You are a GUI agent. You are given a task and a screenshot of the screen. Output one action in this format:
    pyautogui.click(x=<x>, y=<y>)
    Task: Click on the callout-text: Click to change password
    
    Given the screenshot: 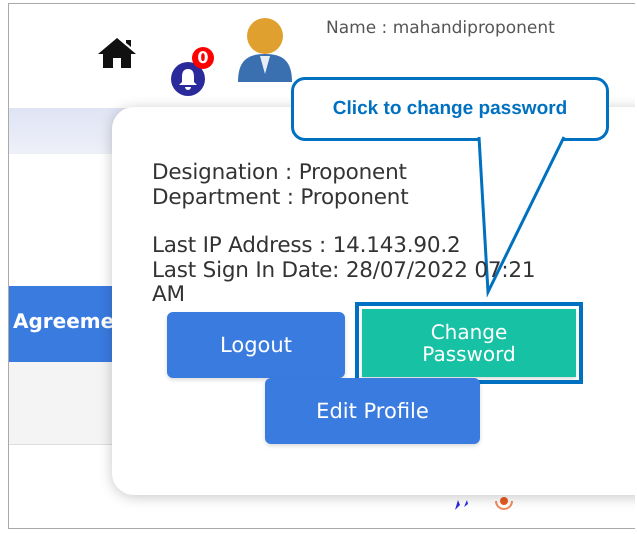 What is the action you would take?
    pyautogui.click(x=450, y=109)
    